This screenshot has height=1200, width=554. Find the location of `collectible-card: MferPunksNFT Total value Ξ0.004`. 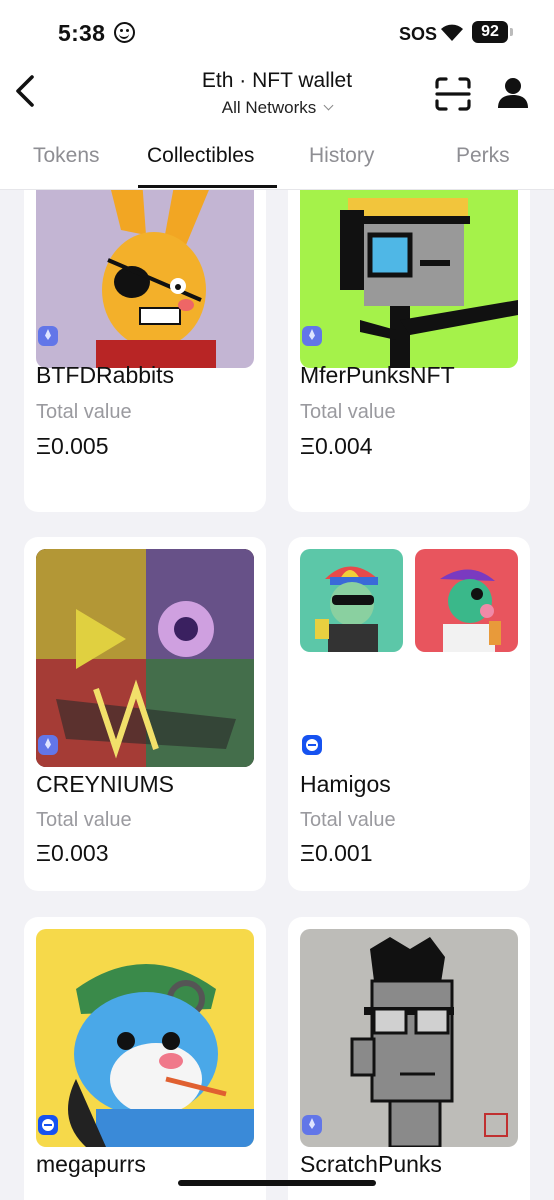

collectible-card: MferPunksNFT Total value Ξ0.004 is located at coordinates (409, 351).